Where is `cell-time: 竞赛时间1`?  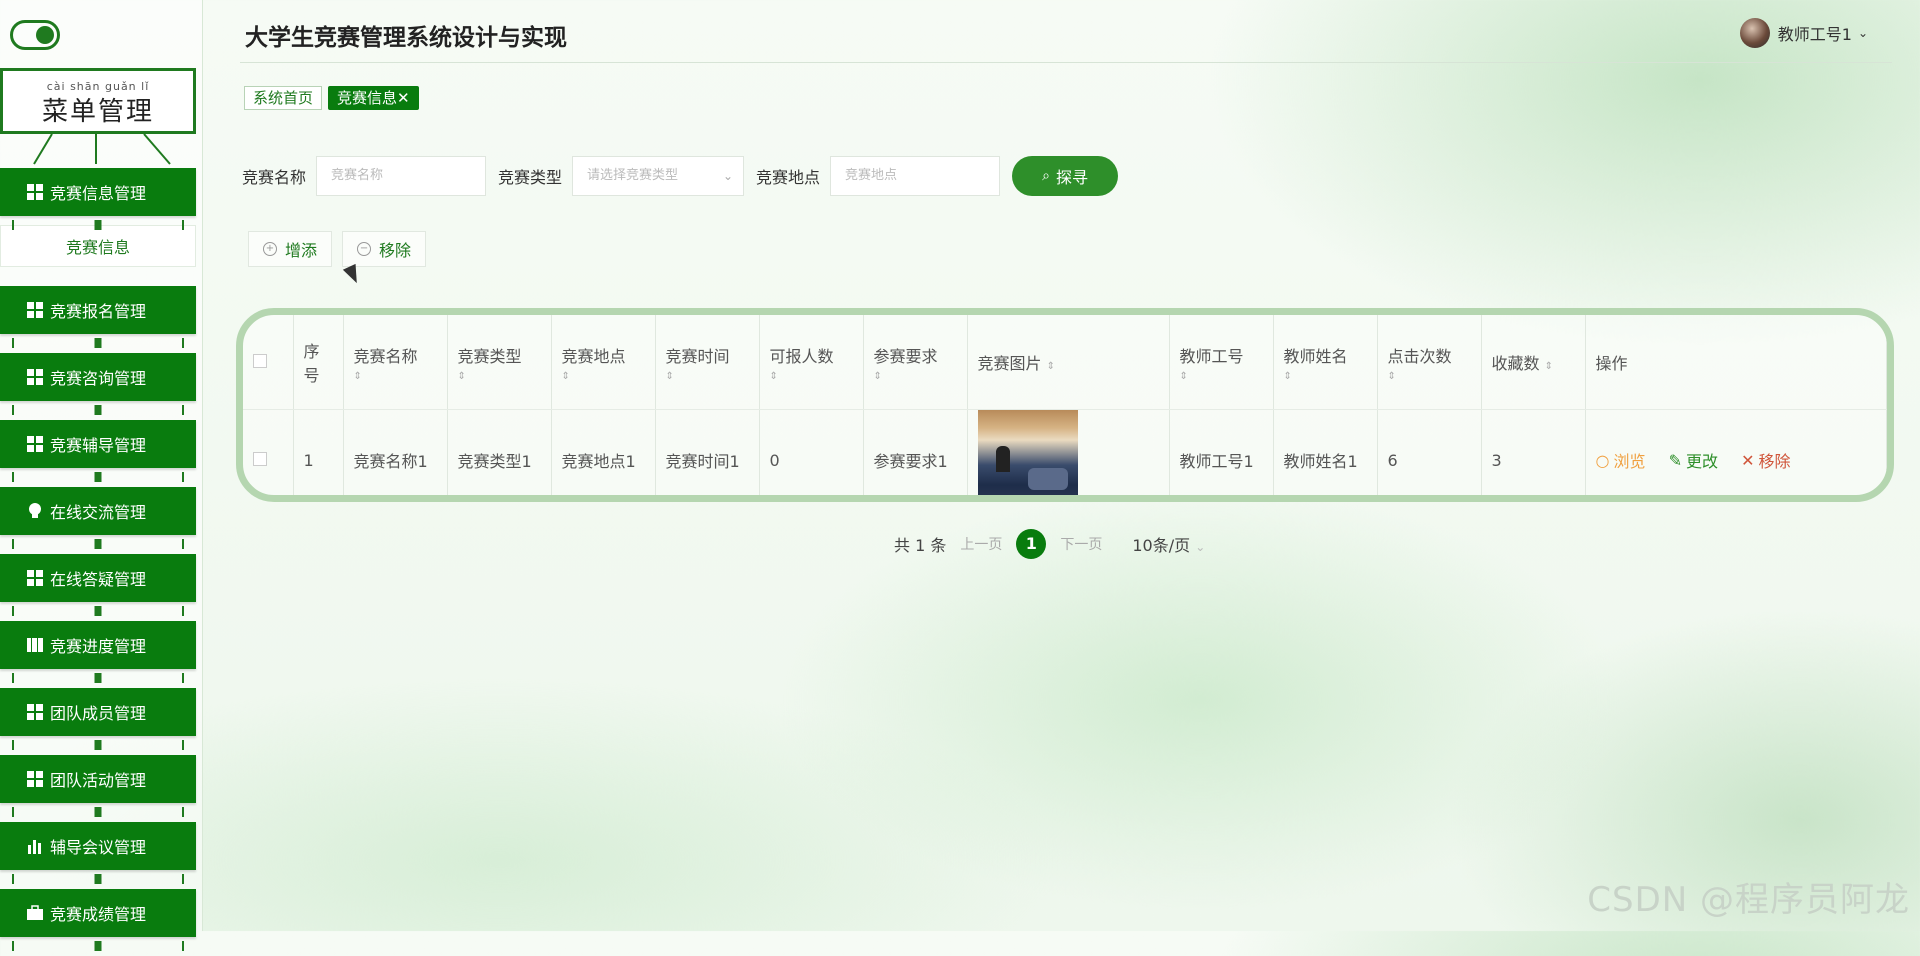 cell-time: 竞赛时间1 is located at coordinates (707, 452).